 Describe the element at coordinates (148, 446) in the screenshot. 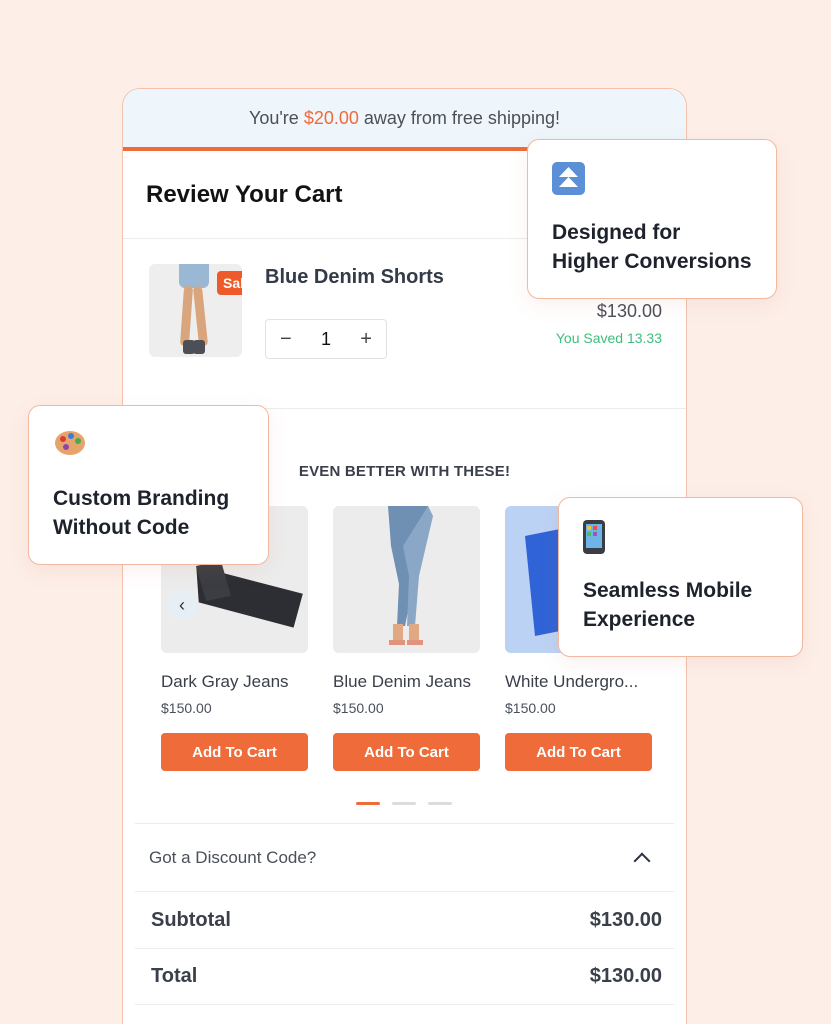

I see `palette-icon` at that location.